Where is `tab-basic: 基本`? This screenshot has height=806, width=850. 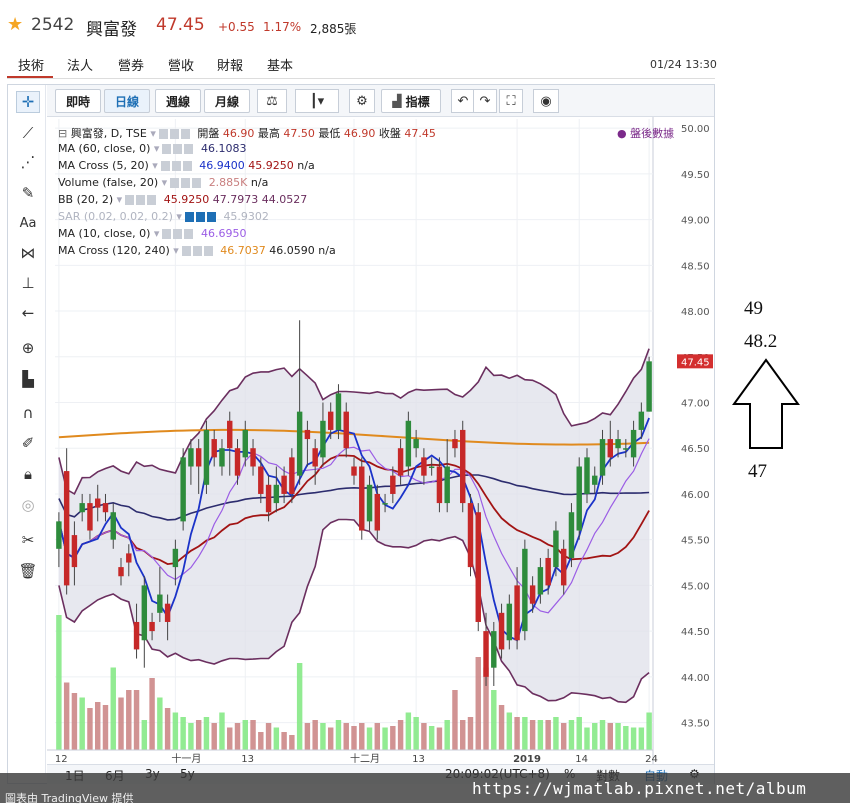
tab-basic: 基本 is located at coordinates (280, 64).